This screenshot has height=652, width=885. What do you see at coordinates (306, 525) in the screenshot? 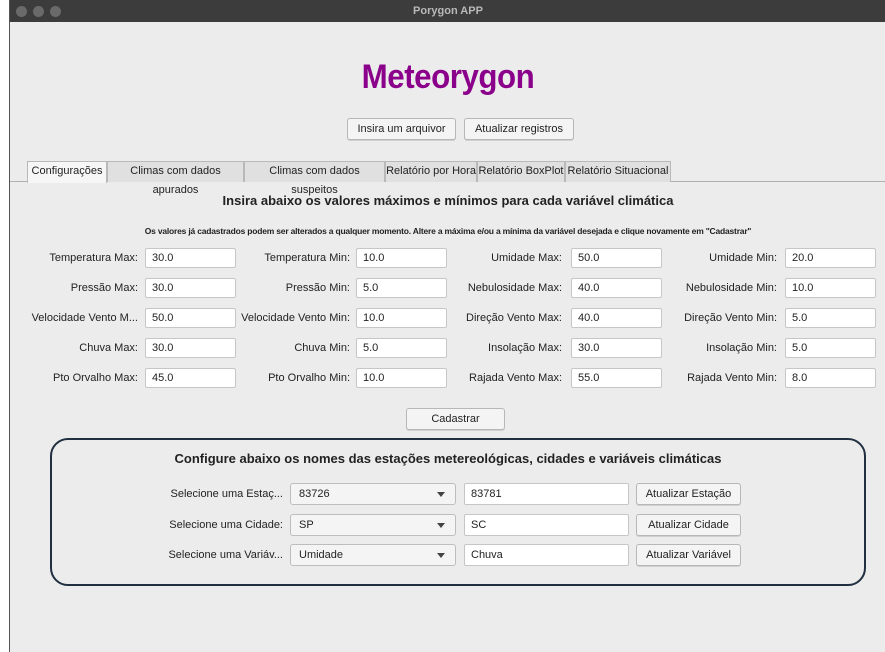
I see `city-selected-value: SP` at bounding box center [306, 525].